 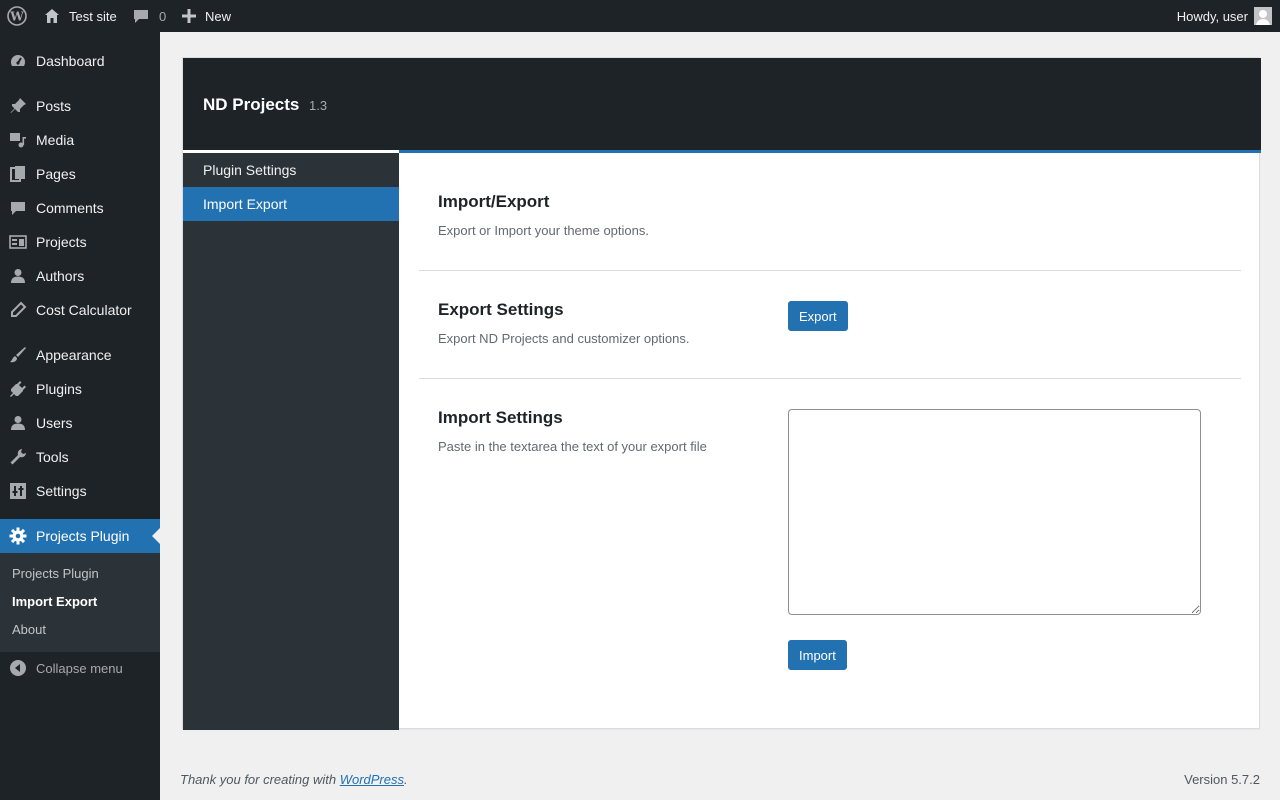 What do you see at coordinates (18, 536) in the screenshot?
I see `gear-icon` at bounding box center [18, 536].